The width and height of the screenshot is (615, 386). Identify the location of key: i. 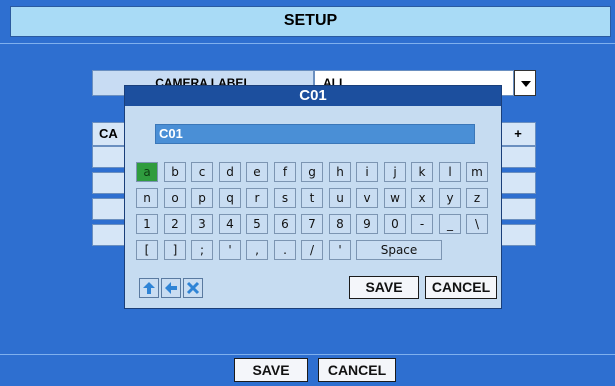
(367, 172).